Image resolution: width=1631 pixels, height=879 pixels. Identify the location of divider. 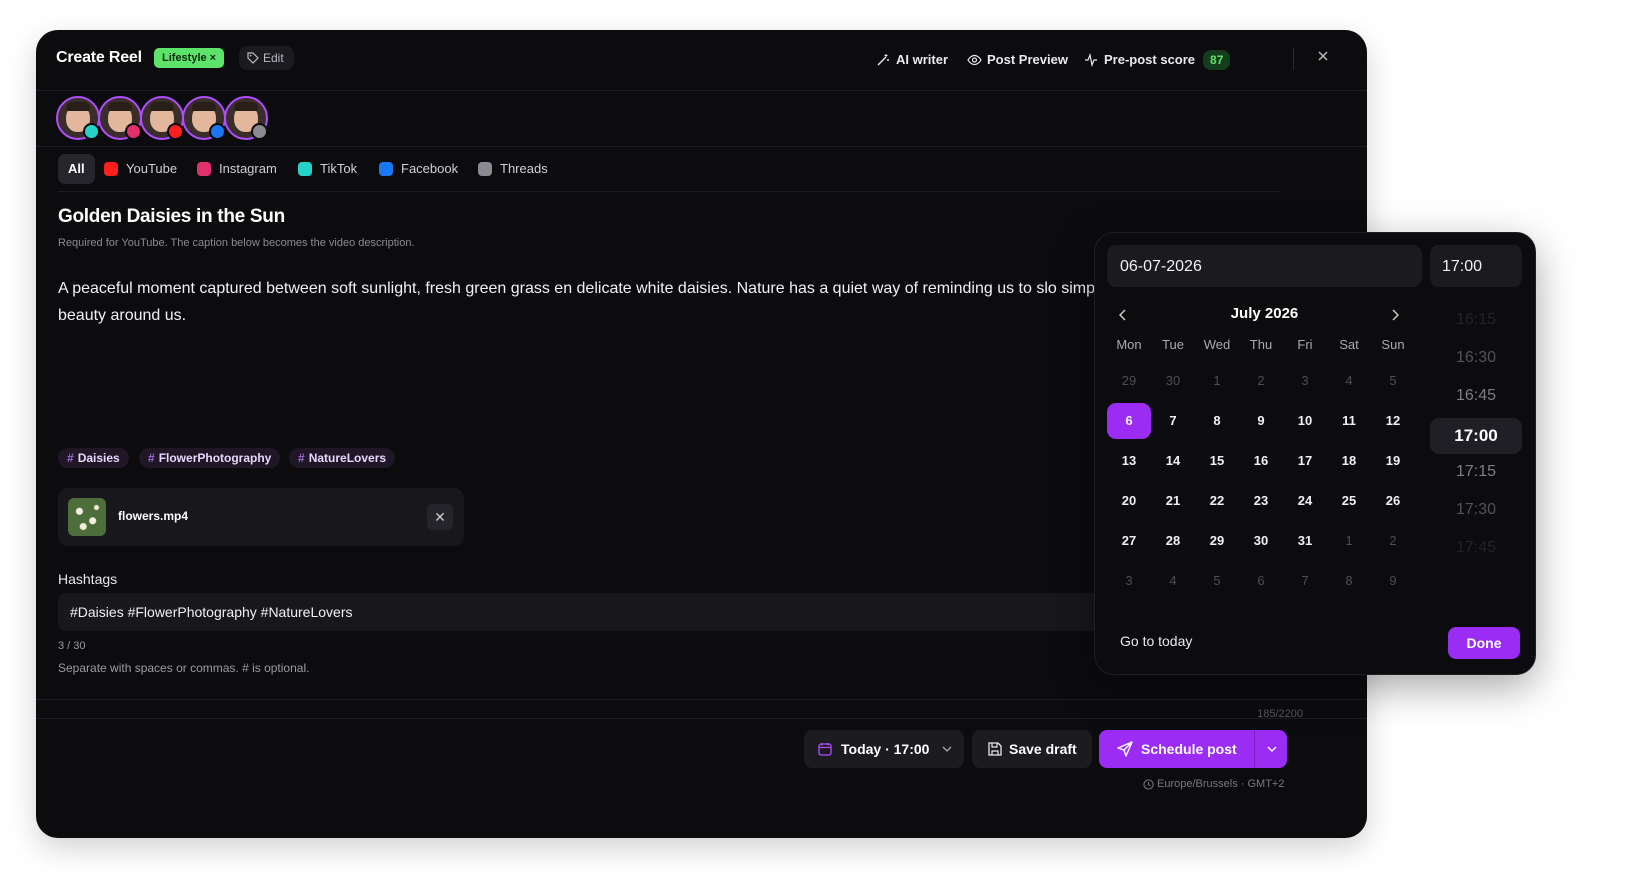
(701, 699).